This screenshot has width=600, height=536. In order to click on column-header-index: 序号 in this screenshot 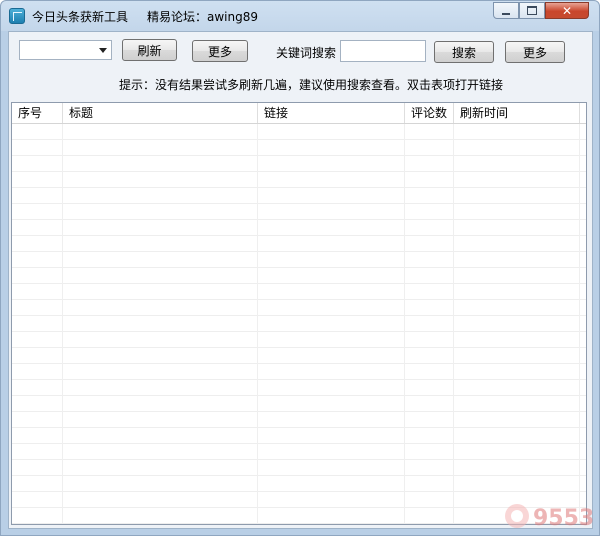, I will do `click(37, 113)`.